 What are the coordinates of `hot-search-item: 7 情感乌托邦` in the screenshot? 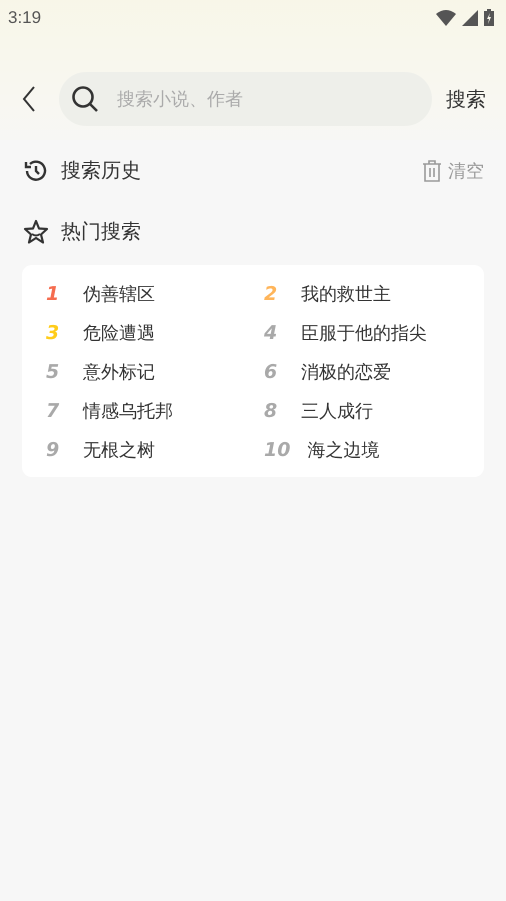 It's located at (155, 411).